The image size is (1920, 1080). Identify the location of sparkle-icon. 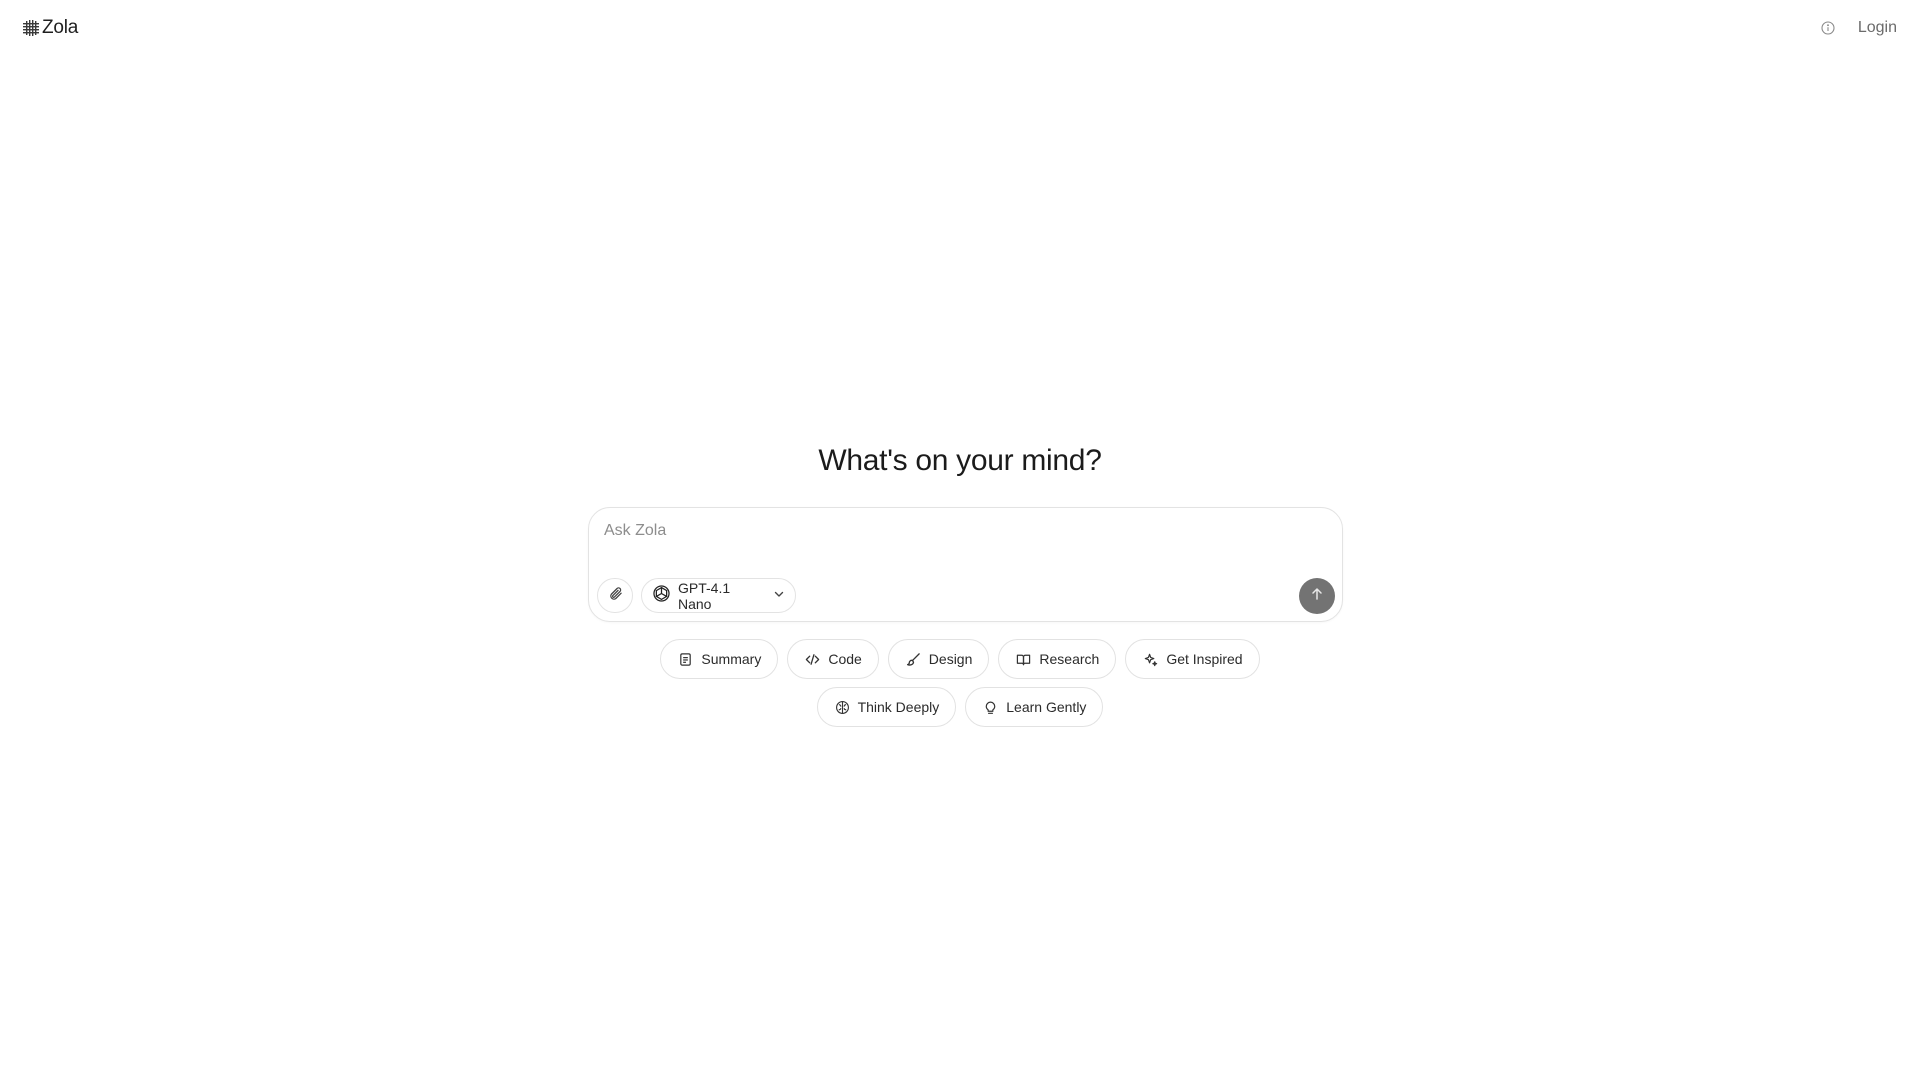
(1150, 659).